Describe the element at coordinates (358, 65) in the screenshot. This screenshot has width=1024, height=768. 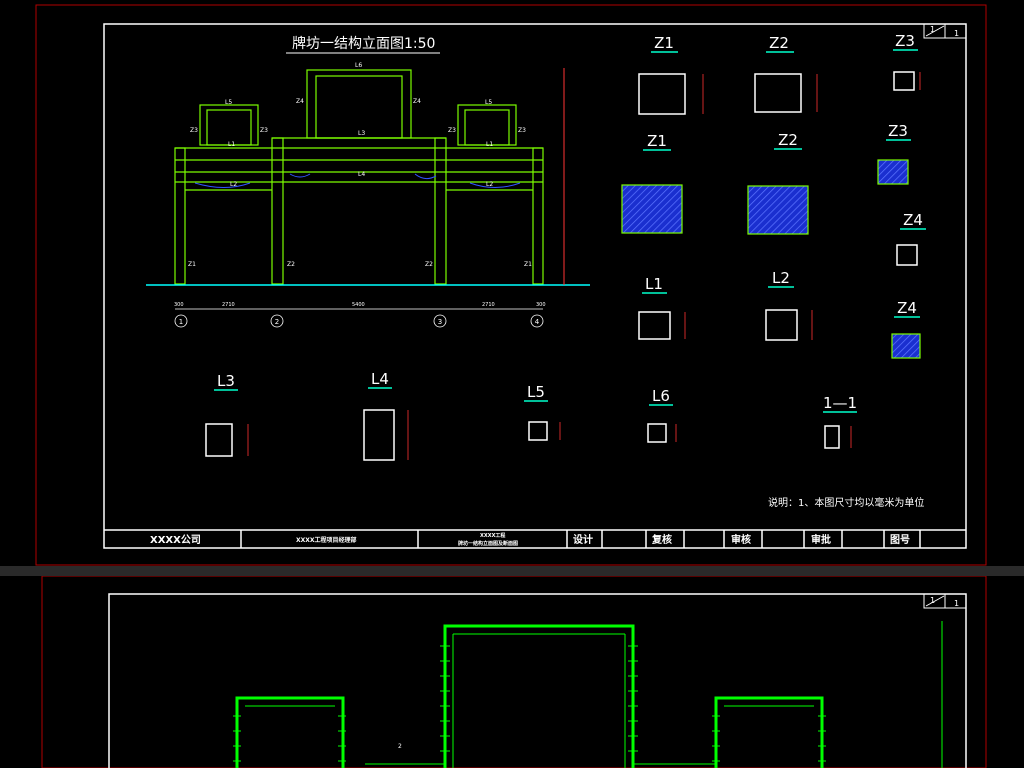
I see `label-l6: L6` at that location.